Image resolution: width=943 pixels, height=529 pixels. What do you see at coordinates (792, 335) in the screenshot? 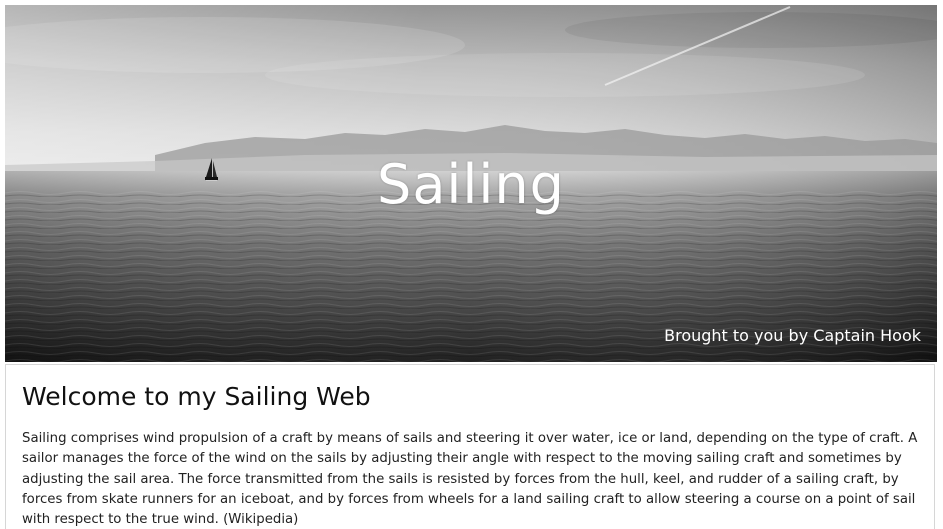
I see `byline: Brought to you by Captain Hook` at bounding box center [792, 335].